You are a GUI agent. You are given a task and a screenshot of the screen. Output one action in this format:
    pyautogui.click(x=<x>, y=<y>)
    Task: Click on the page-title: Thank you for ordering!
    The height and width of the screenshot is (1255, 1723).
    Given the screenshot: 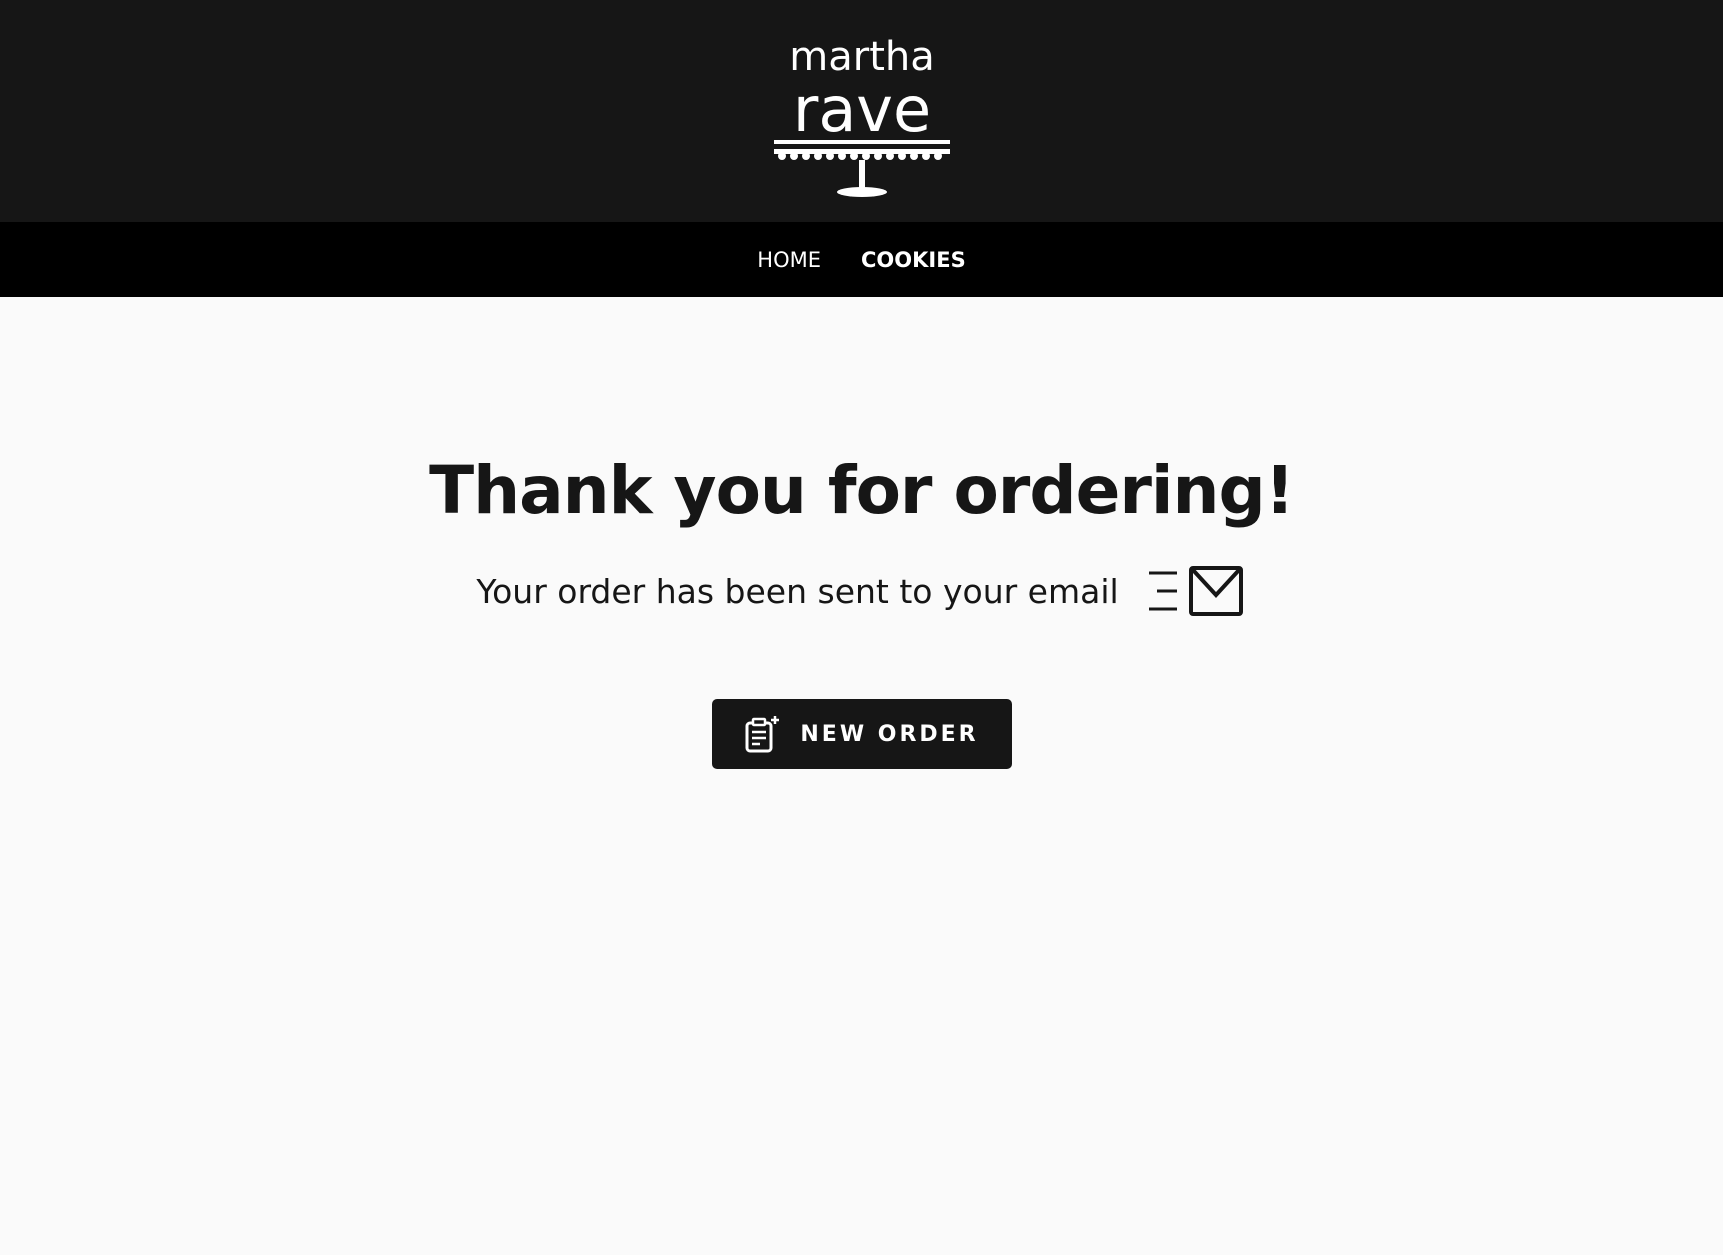 What is the action you would take?
    pyautogui.click(x=862, y=490)
    